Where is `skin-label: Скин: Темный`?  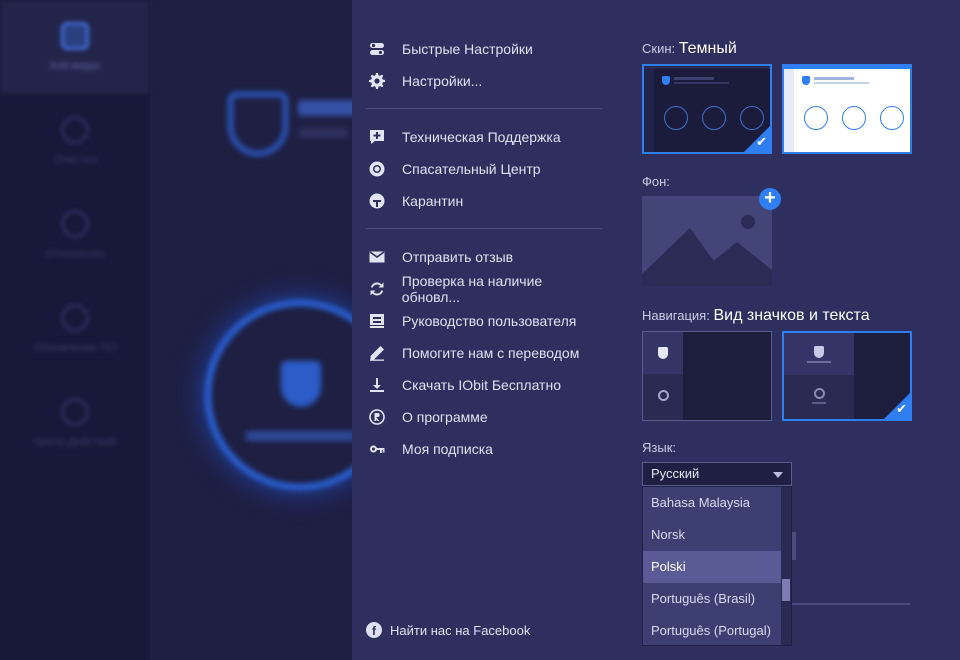 skin-label: Скин: Темный is located at coordinates (689, 48).